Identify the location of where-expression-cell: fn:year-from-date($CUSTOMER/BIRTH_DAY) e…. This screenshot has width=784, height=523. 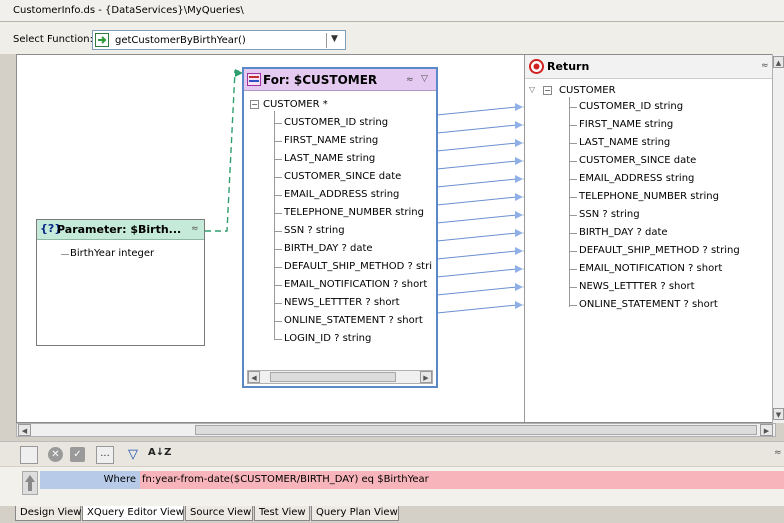
(462, 480).